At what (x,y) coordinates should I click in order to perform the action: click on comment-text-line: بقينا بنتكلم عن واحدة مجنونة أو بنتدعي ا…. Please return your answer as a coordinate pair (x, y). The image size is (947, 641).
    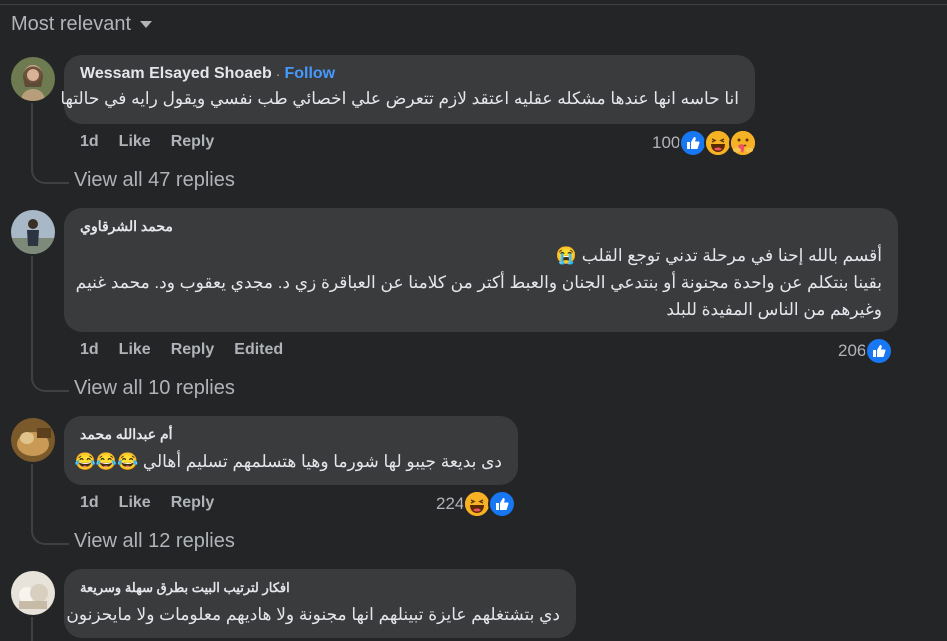
    Looking at the image, I should click on (478, 282).